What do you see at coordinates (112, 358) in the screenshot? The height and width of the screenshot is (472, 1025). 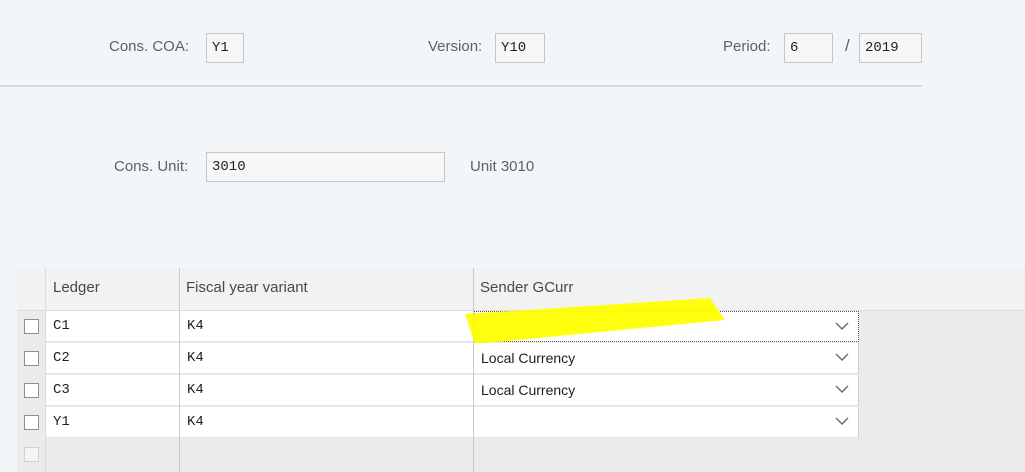 I see `ledger-cell: C2` at bounding box center [112, 358].